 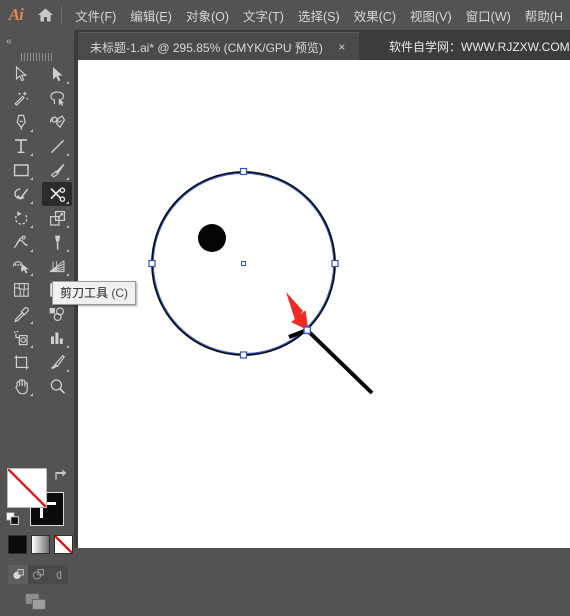 I want to click on tool-grid, so click(x=37, y=230).